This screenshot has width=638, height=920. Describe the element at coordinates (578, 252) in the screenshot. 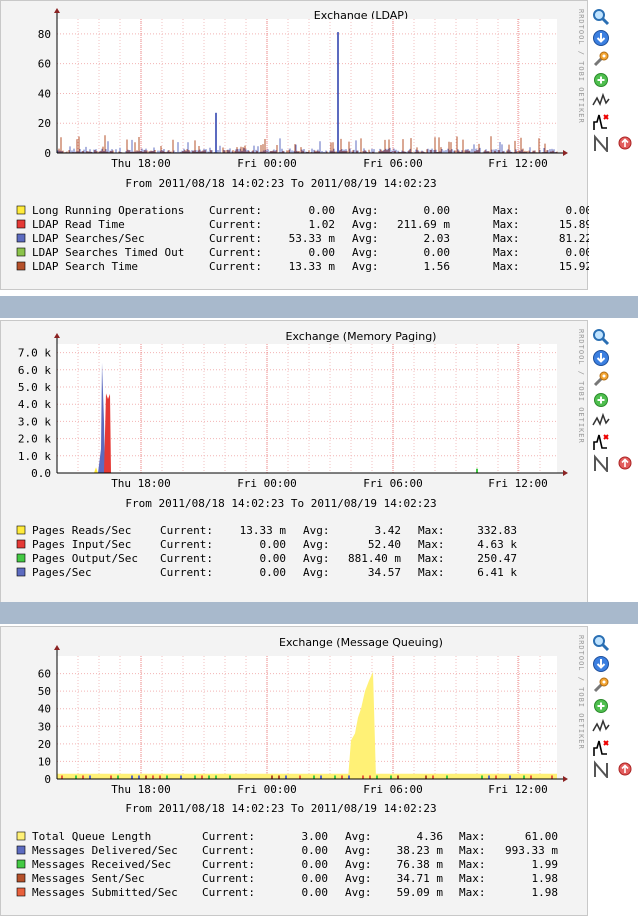

I see `legend-max-value: 0.00` at that location.